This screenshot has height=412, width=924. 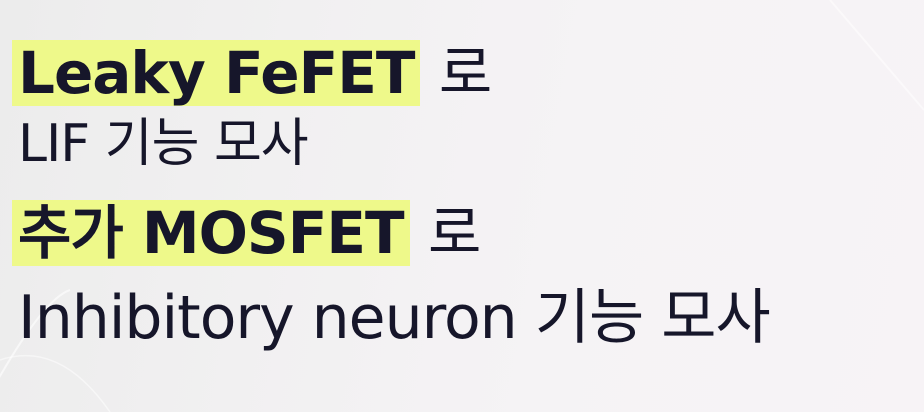 I want to click on highlighted-keyword-leaky-fefet: Leaky FeFET, so click(x=216, y=73).